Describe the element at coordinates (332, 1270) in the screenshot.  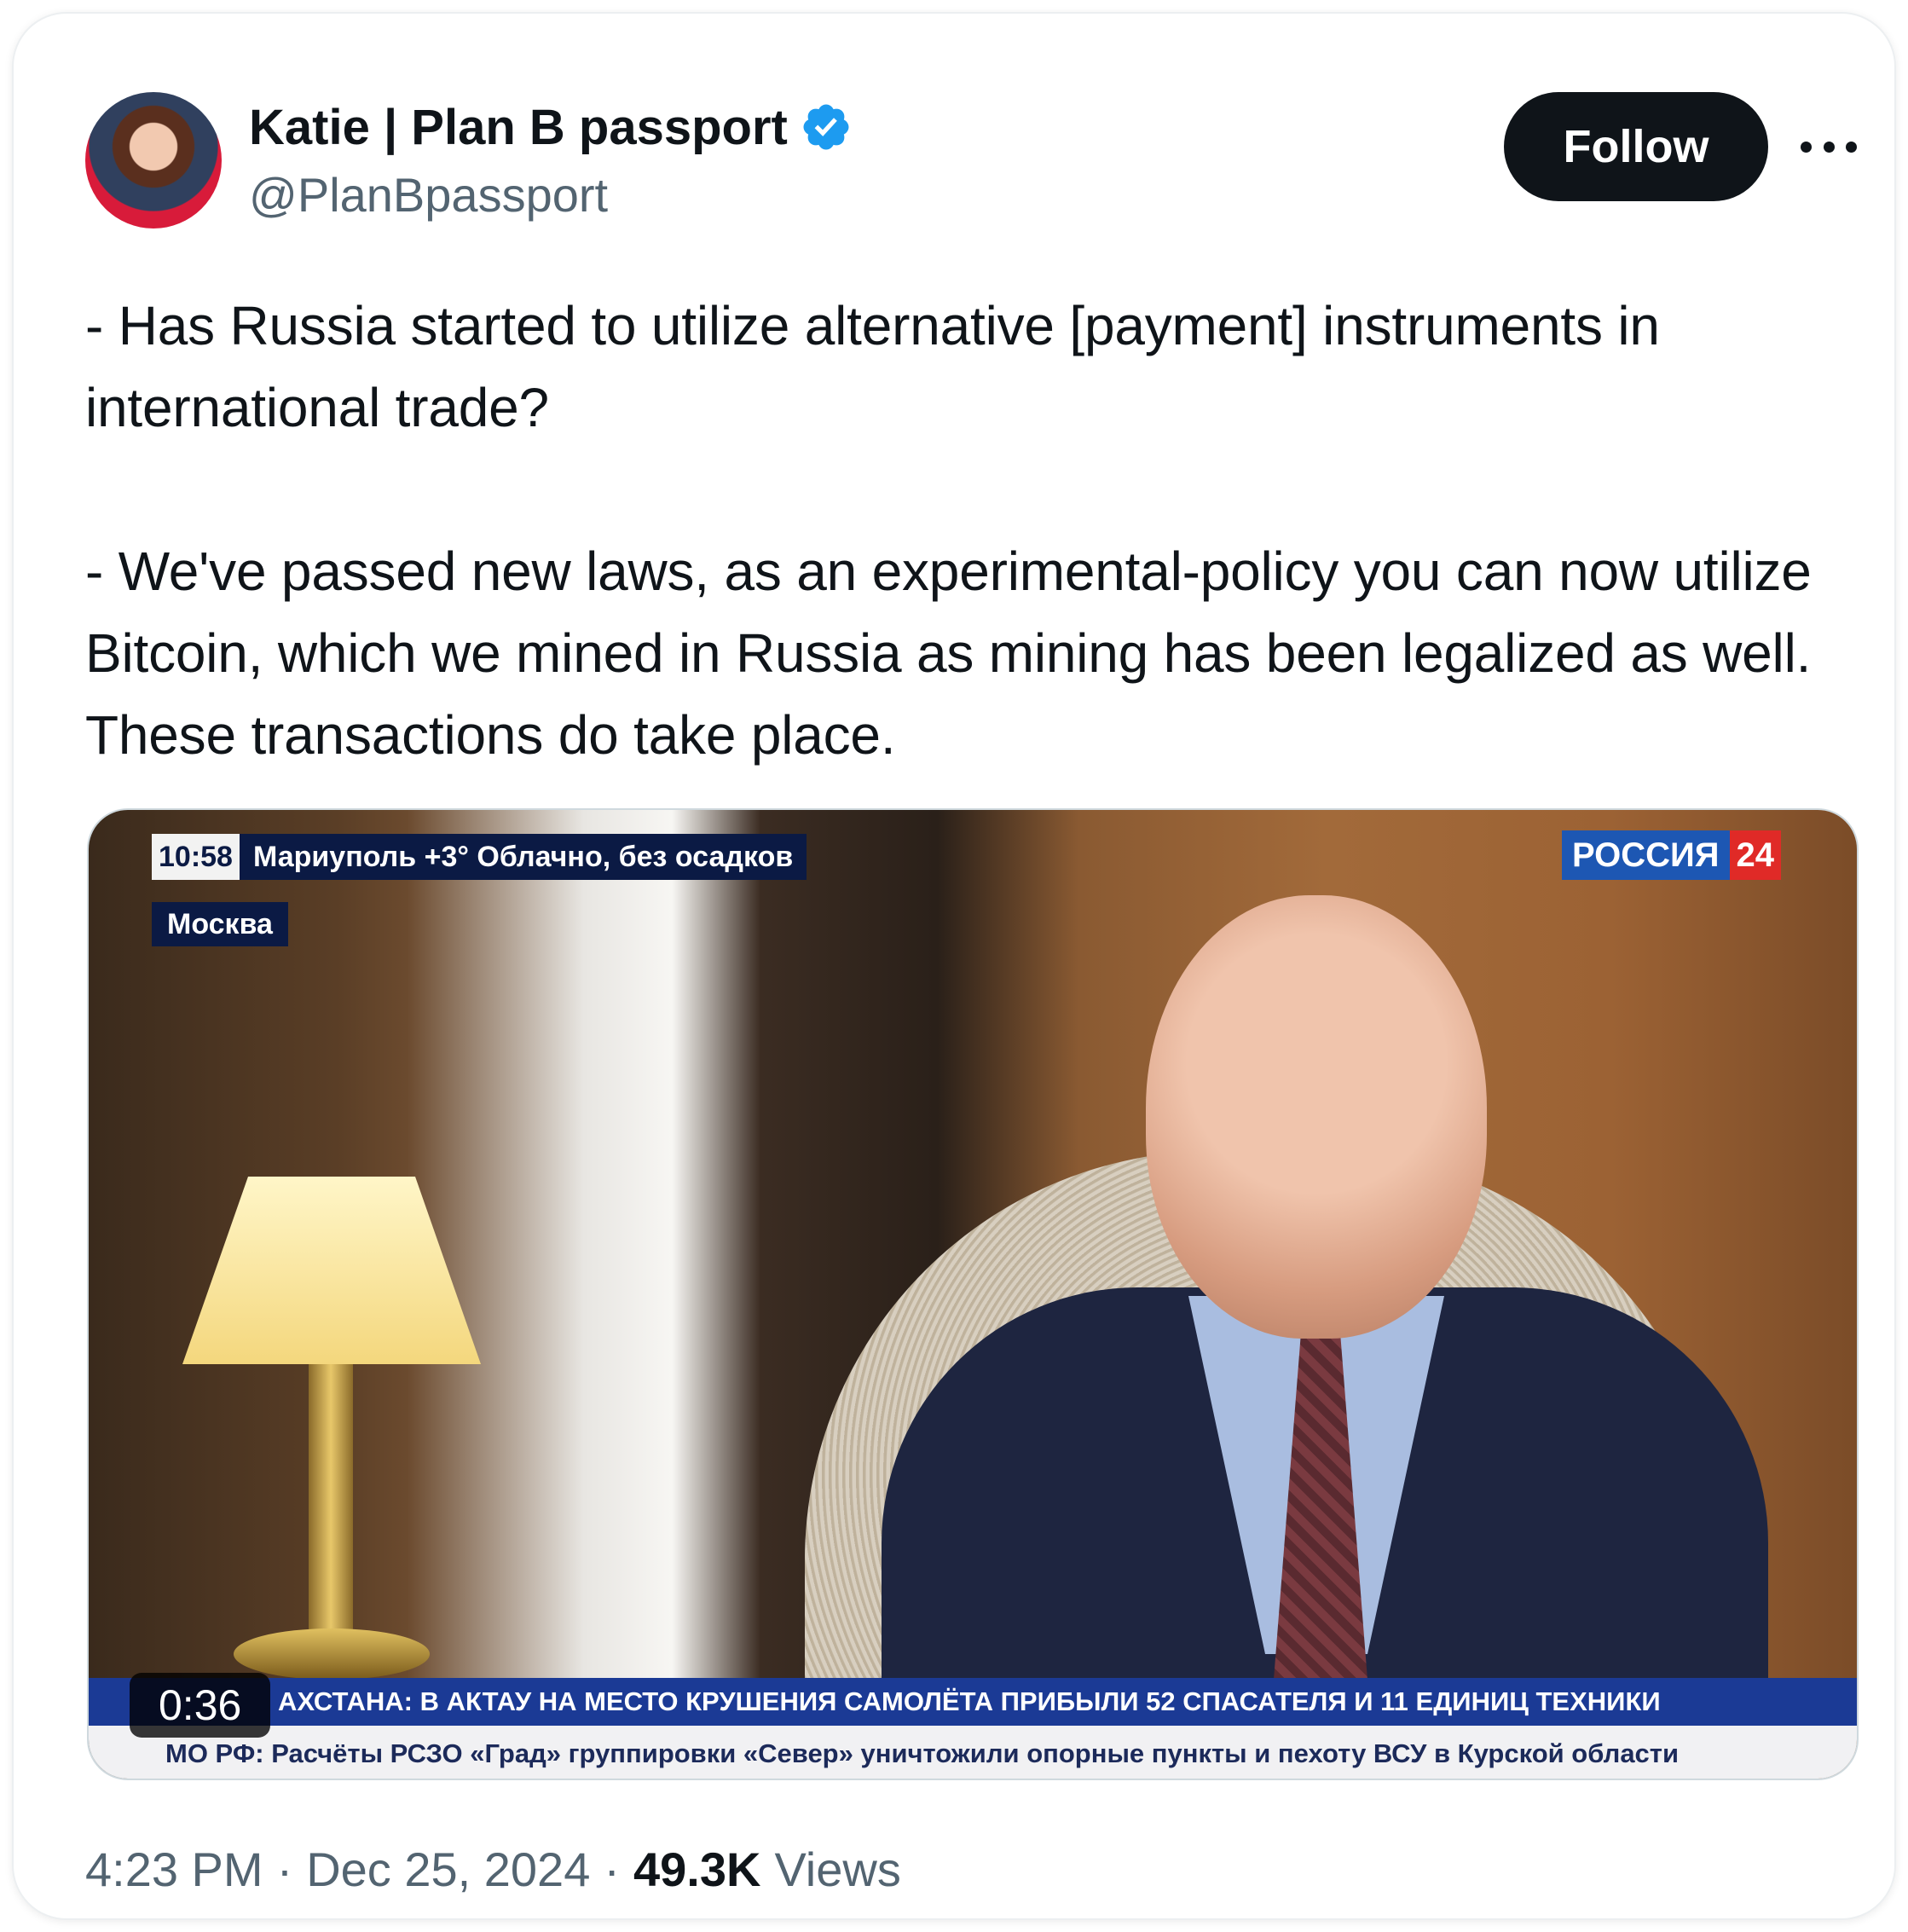
I see `lamp-shade` at that location.